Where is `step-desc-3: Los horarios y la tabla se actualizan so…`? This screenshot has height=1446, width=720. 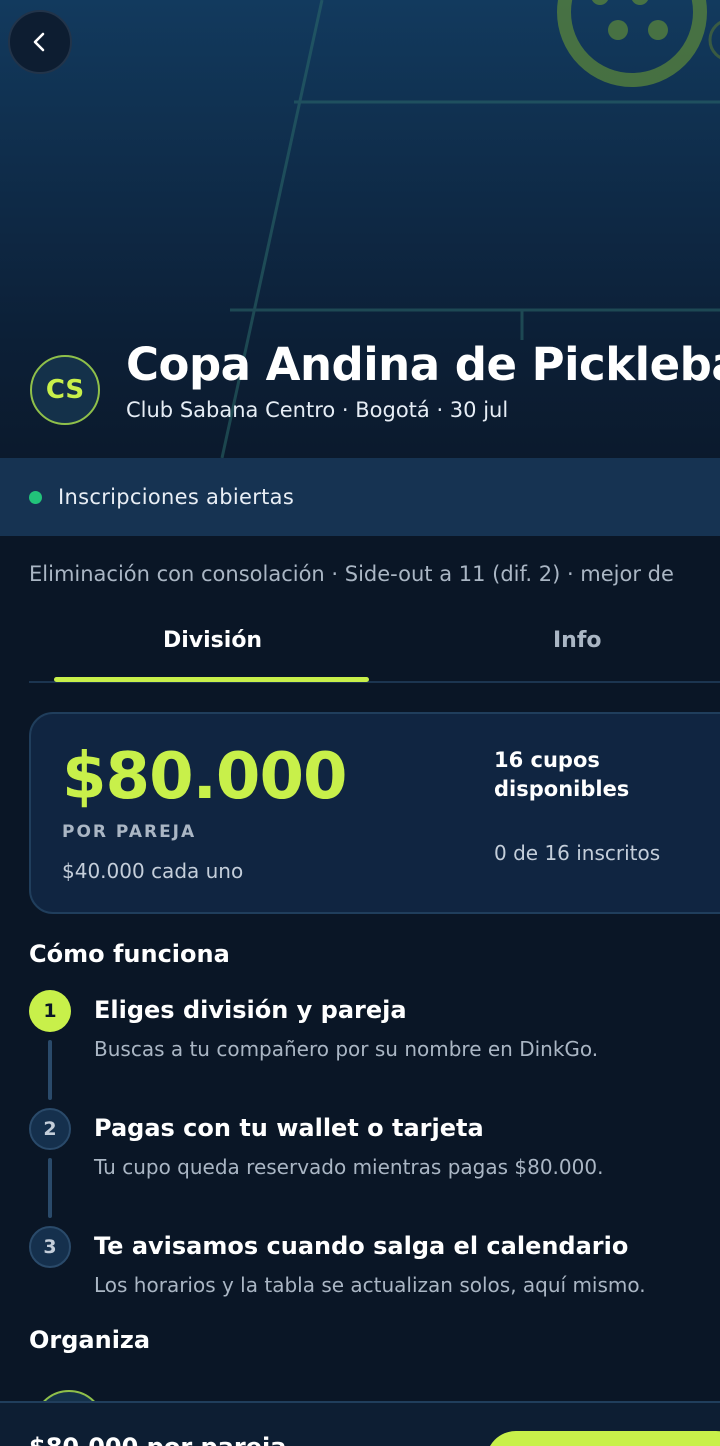 step-desc-3: Los horarios y la tabla se actualizan so… is located at coordinates (370, 1285).